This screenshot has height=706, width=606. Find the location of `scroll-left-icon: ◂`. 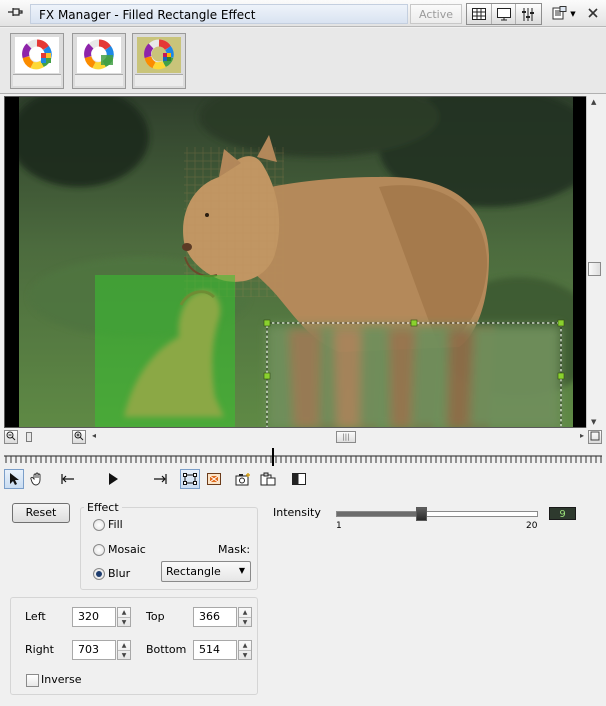

scroll-left-icon: ◂ is located at coordinates (94, 435).